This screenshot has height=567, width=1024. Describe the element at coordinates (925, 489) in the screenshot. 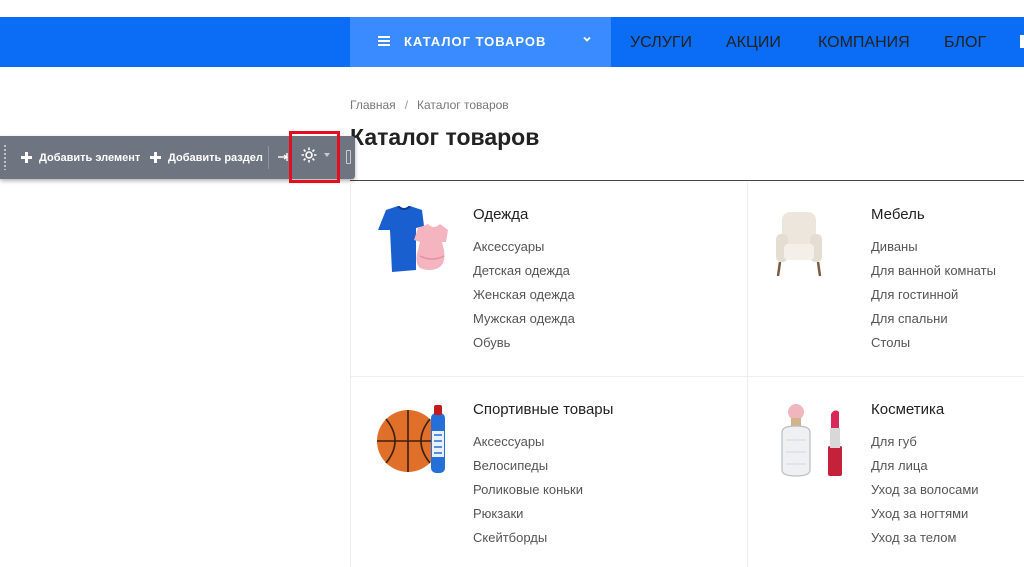

I see `subcategory-link: Уход за волосами` at that location.